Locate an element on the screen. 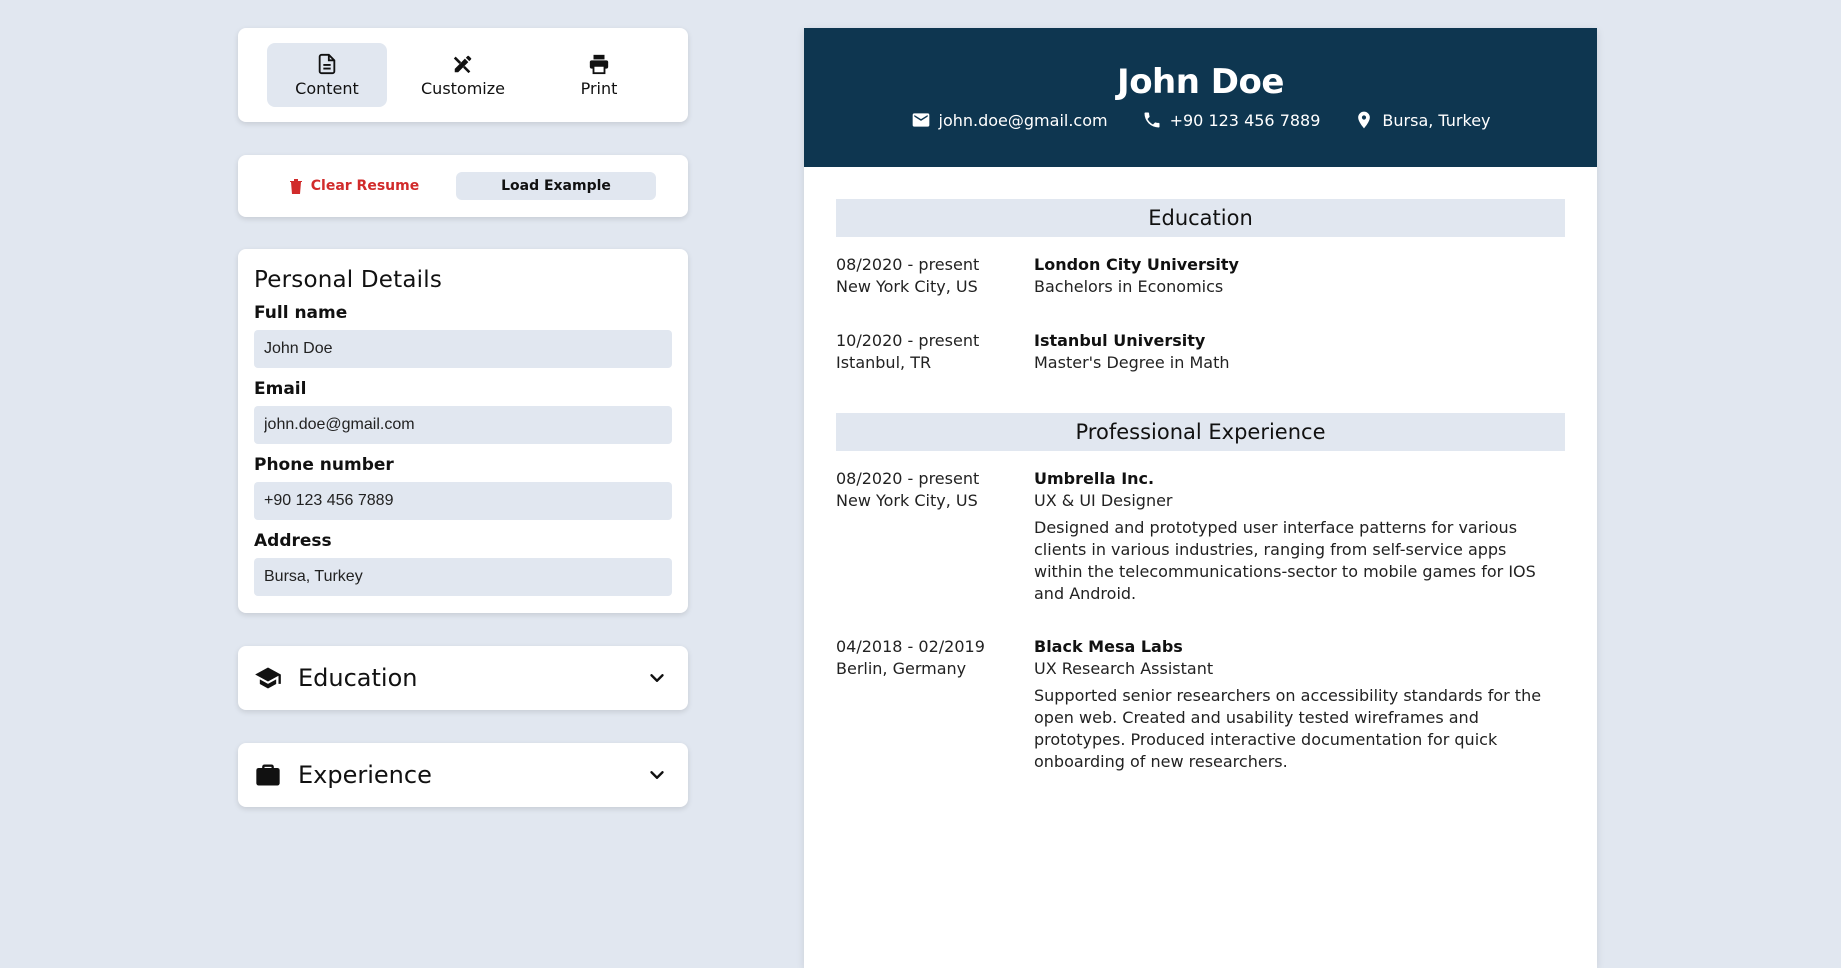  view-tabs: Content Customize Print is located at coordinates (463, 75).